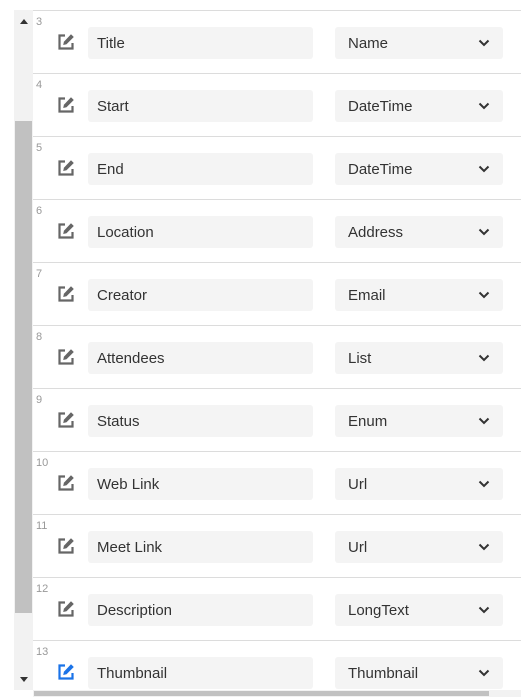 The height and width of the screenshot is (697, 521). Describe the element at coordinates (135, 610) in the screenshot. I see `column-name-value: Description` at that location.